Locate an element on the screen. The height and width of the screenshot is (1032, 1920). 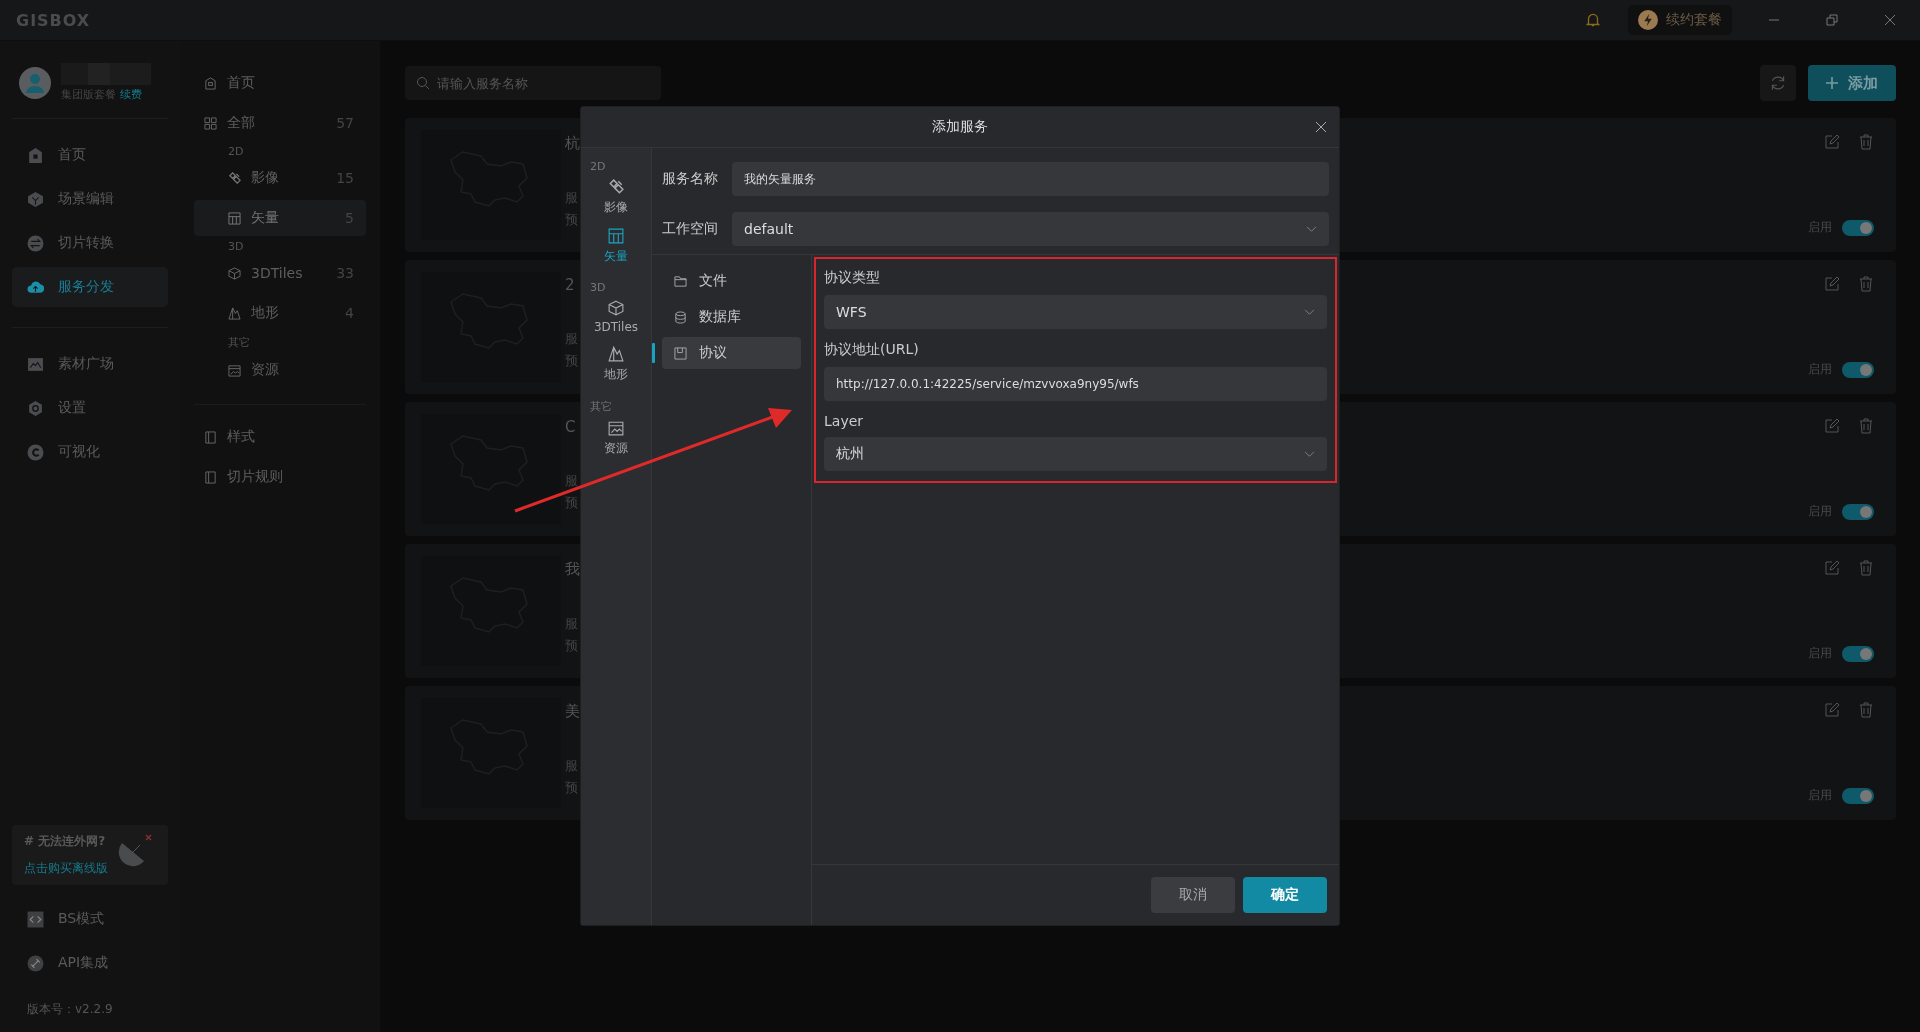
code-icon is located at coordinates (35, 919).